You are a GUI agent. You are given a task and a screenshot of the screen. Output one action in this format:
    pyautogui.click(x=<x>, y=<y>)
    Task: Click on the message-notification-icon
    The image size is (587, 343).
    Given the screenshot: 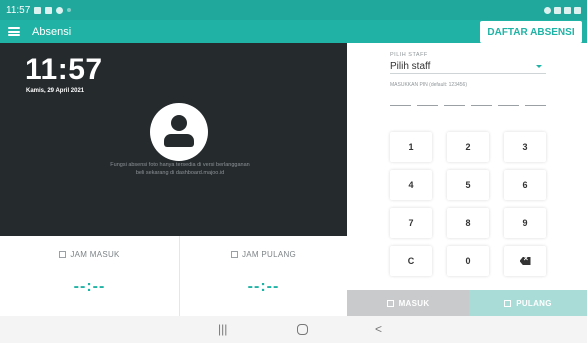 What is the action you would take?
    pyautogui.click(x=49, y=10)
    